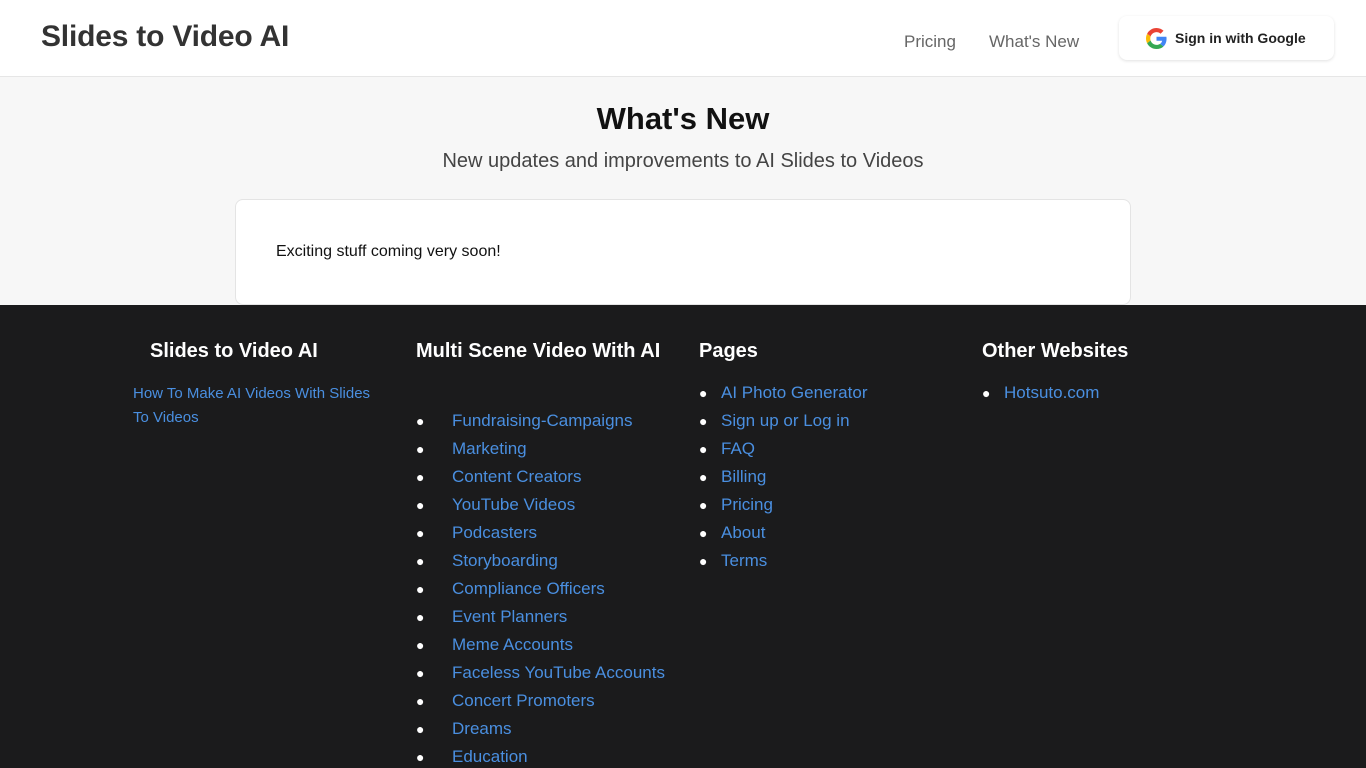 The width and height of the screenshot is (1366, 768). Describe the element at coordinates (538, 351) in the screenshot. I see `footer-multi-scene-title: Multi Scene Video With AI` at that location.